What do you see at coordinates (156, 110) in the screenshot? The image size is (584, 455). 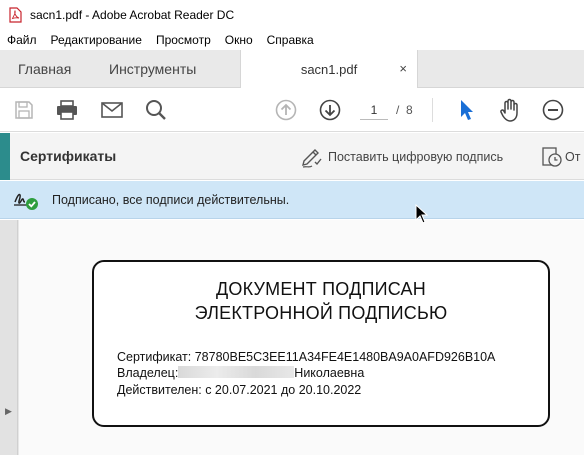 I see `search-icon` at bounding box center [156, 110].